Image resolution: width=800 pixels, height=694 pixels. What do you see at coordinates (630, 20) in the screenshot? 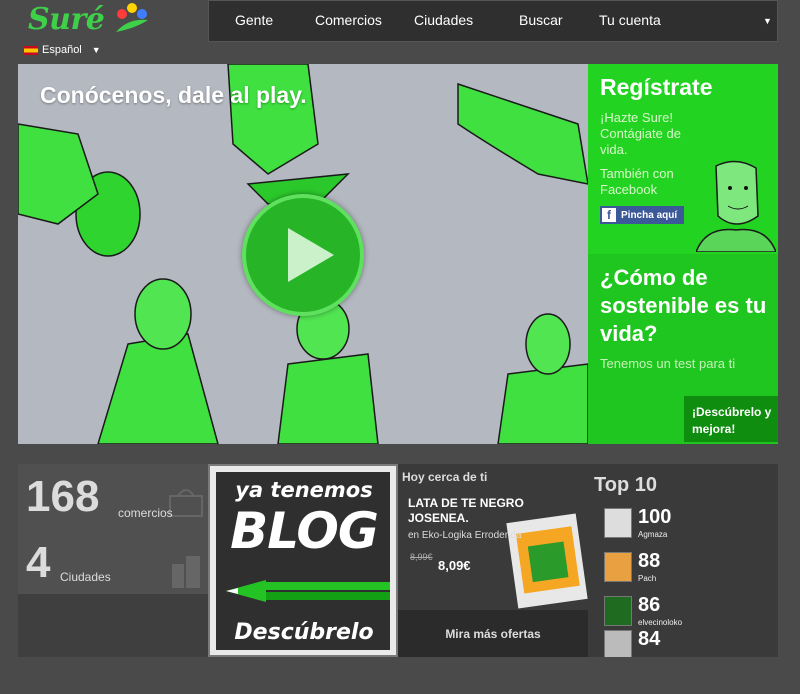
I see `nav-tu-cuenta: Tu cuenta` at bounding box center [630, 20].